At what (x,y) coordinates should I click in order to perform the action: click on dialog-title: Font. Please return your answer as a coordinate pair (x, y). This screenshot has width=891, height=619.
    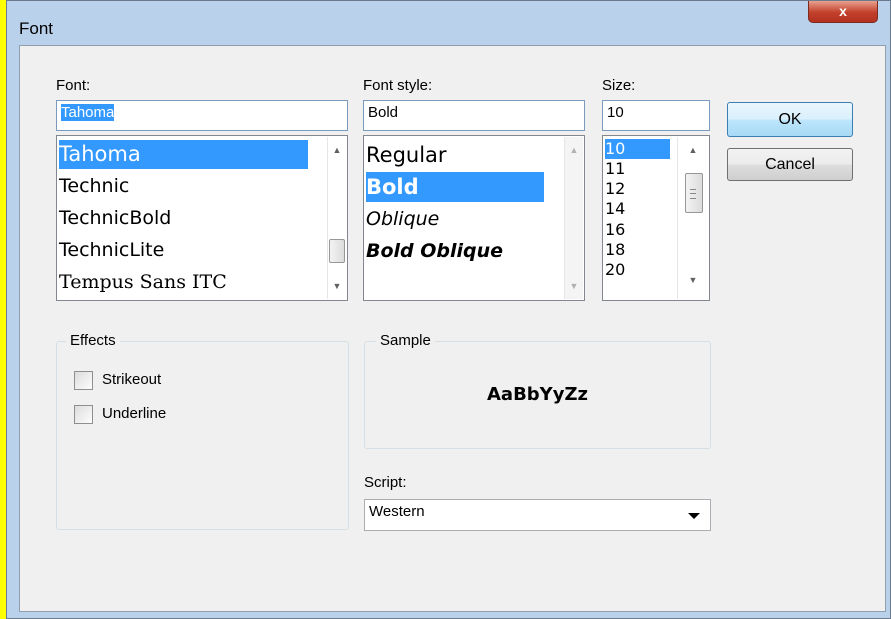
    Looking at the image, I should click on (36, 28).